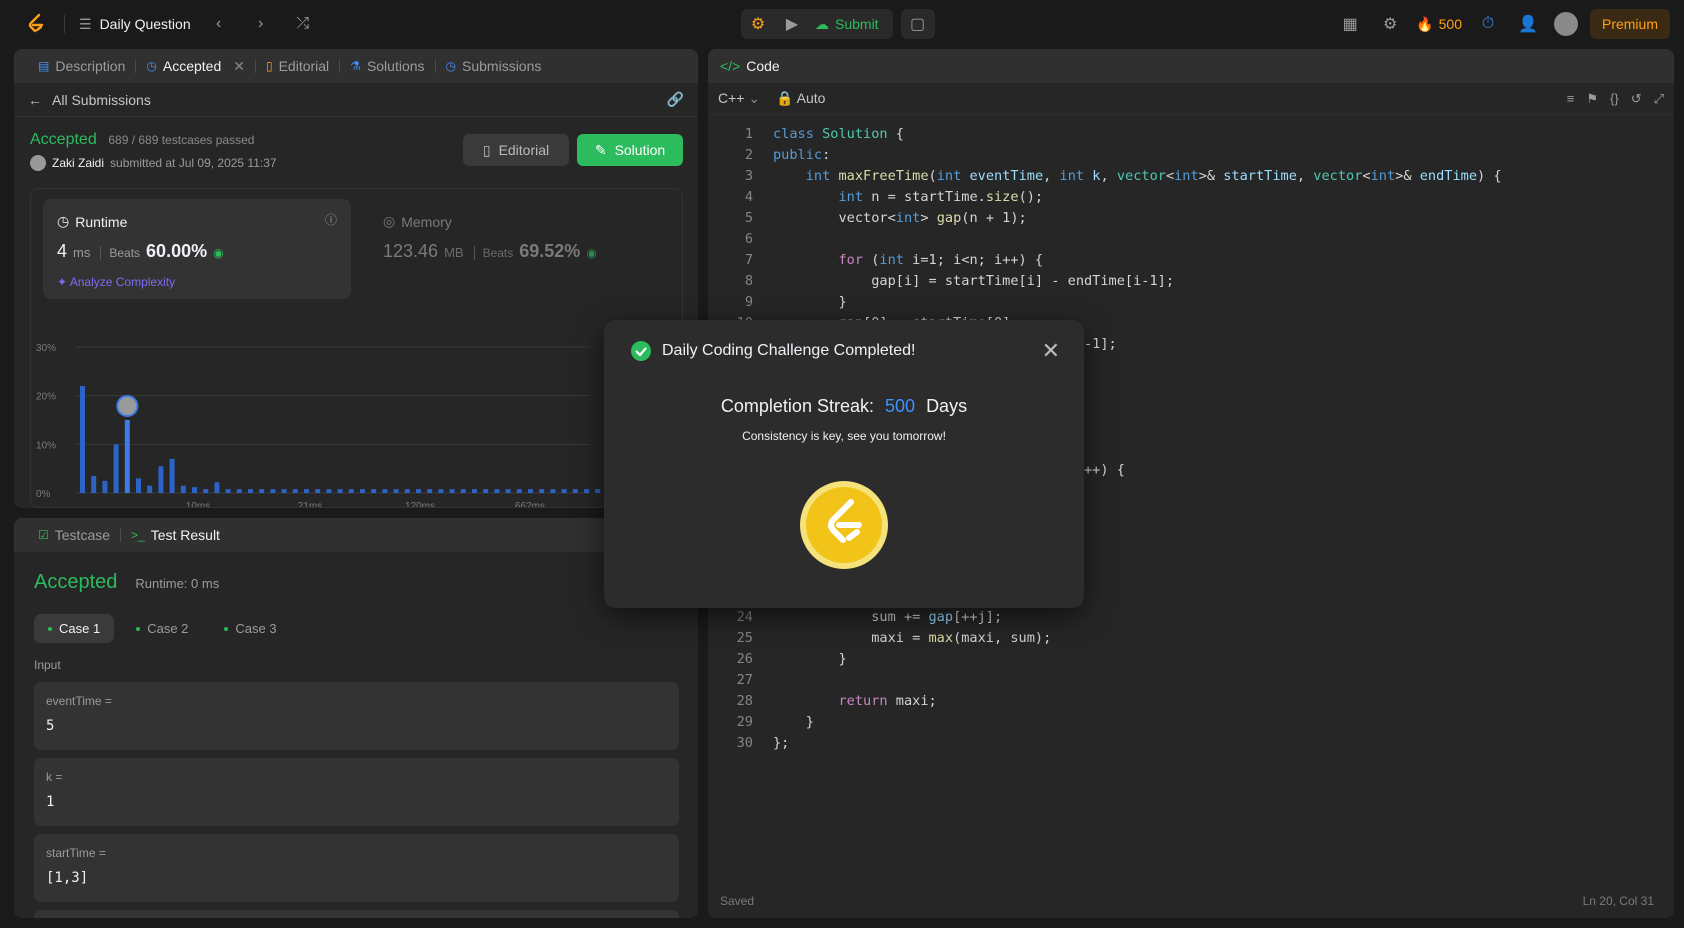 The width and height of the screenshot is (1684, 928). I want to click on add-friend-icon: 👤, so click(1528, 24).